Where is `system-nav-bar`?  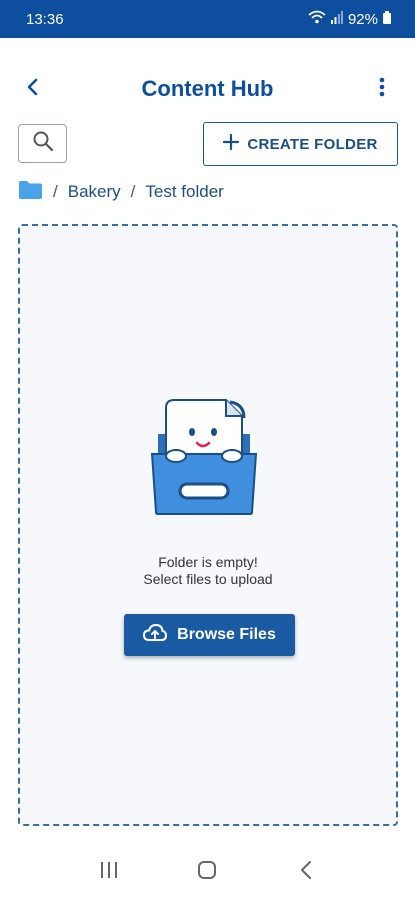
system-nav-bar is located at coordinates (207, 872).